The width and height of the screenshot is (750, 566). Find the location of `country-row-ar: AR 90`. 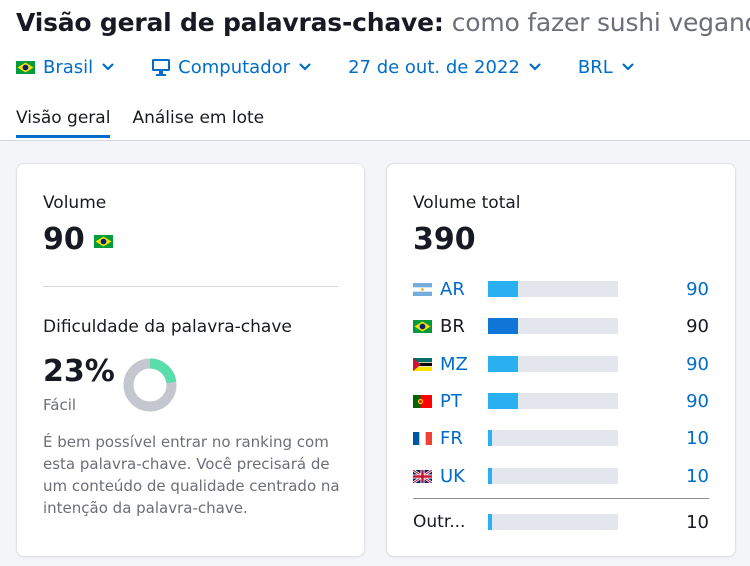

country-row-ar: AR 90 is located at coordinates (561, 289).